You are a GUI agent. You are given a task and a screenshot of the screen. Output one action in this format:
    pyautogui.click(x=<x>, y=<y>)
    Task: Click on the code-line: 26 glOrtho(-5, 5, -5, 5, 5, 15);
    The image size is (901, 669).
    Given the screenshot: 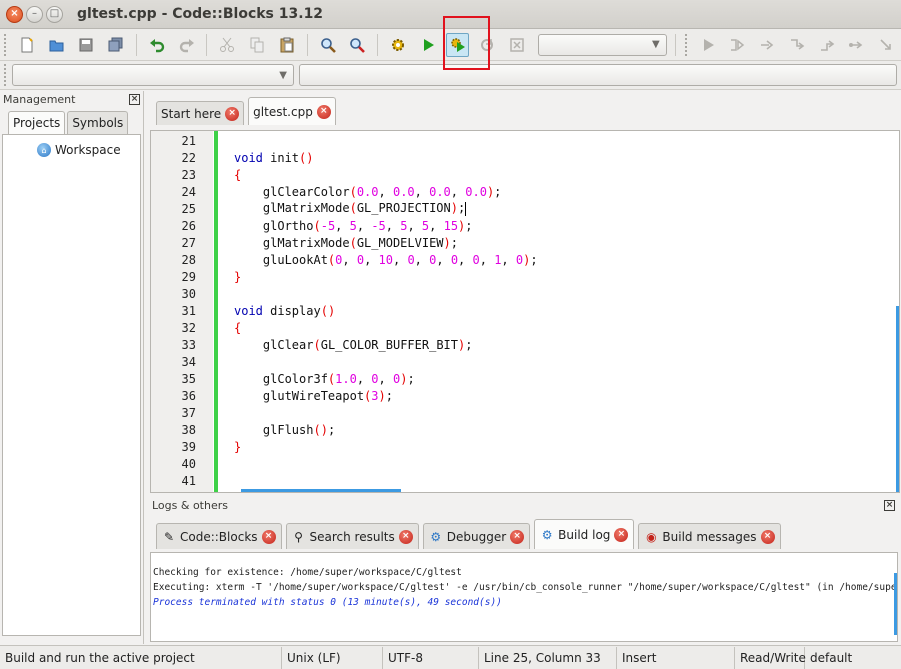 What is the action you would take?
    pyautogui.click(x=525, y=225)
    